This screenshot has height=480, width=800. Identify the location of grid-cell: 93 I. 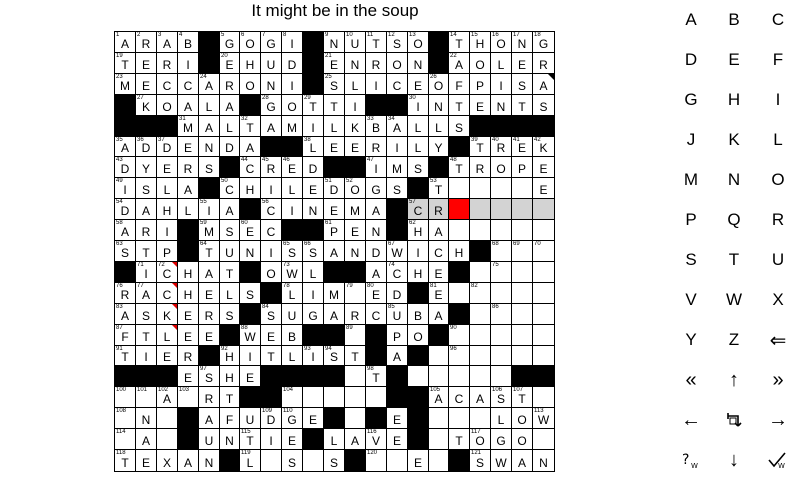
(313, 356).